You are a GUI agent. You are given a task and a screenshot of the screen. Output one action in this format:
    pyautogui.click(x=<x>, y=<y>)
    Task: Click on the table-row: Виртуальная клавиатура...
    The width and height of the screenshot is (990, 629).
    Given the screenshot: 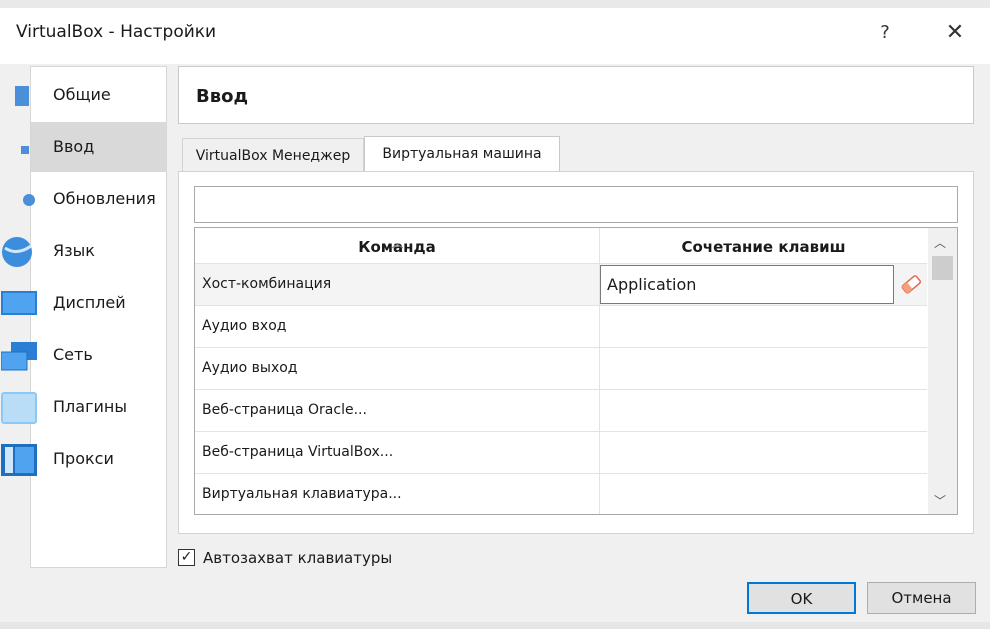 What is the action you would take?
    pyautogui.click(x=561, y=494)
    